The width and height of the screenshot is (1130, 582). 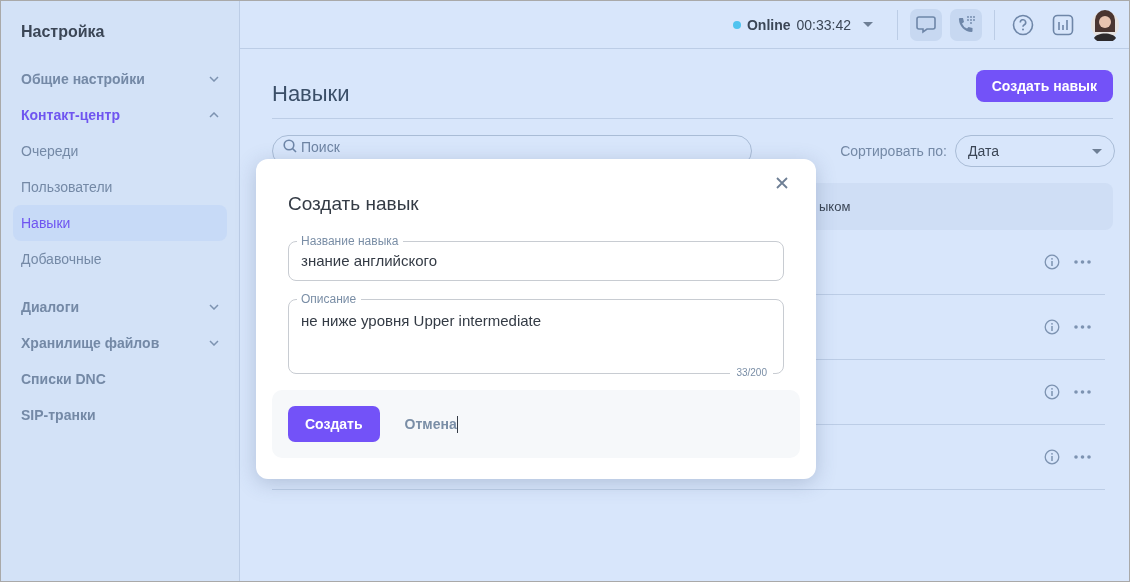 I want to click on sidebar-item: Очереди, so click(x=120, y=151).